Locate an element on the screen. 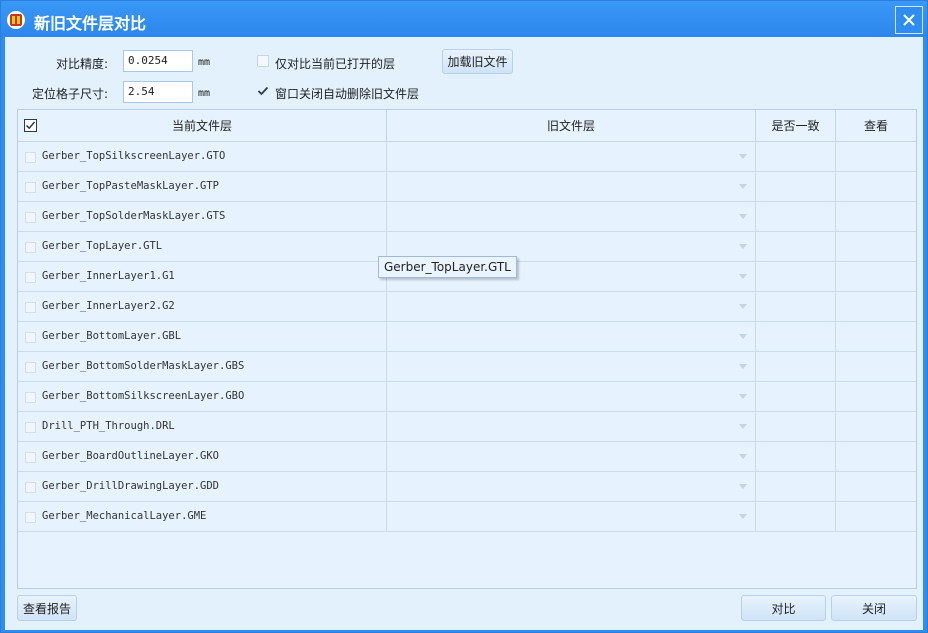  view-report-button: 查看报告 is located at coordinates (47, 608).